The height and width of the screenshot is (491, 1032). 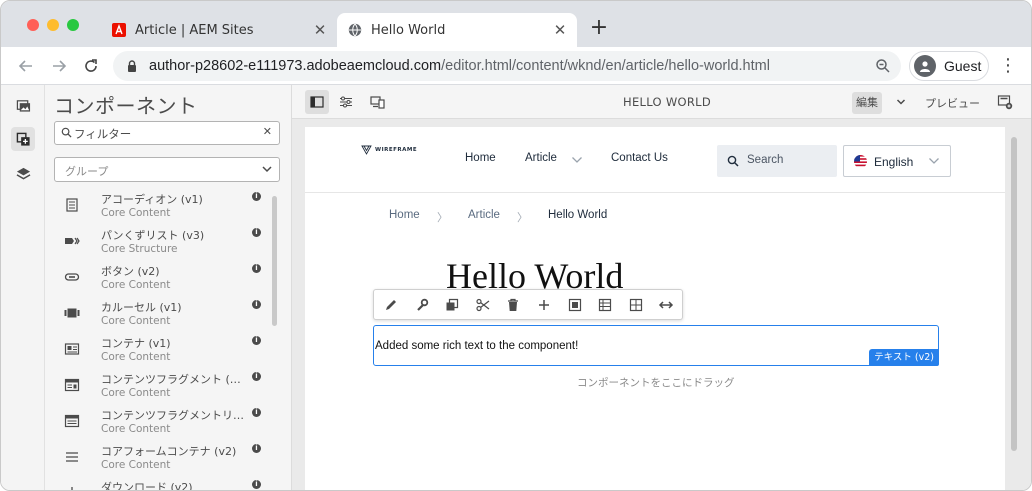 I want to click on panel-scrollbar, so click(x=274, y=339).